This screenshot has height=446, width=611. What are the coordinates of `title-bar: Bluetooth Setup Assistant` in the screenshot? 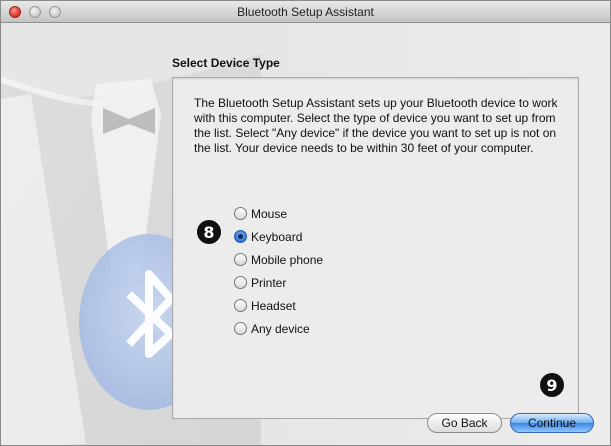 It's located at (305, 12).